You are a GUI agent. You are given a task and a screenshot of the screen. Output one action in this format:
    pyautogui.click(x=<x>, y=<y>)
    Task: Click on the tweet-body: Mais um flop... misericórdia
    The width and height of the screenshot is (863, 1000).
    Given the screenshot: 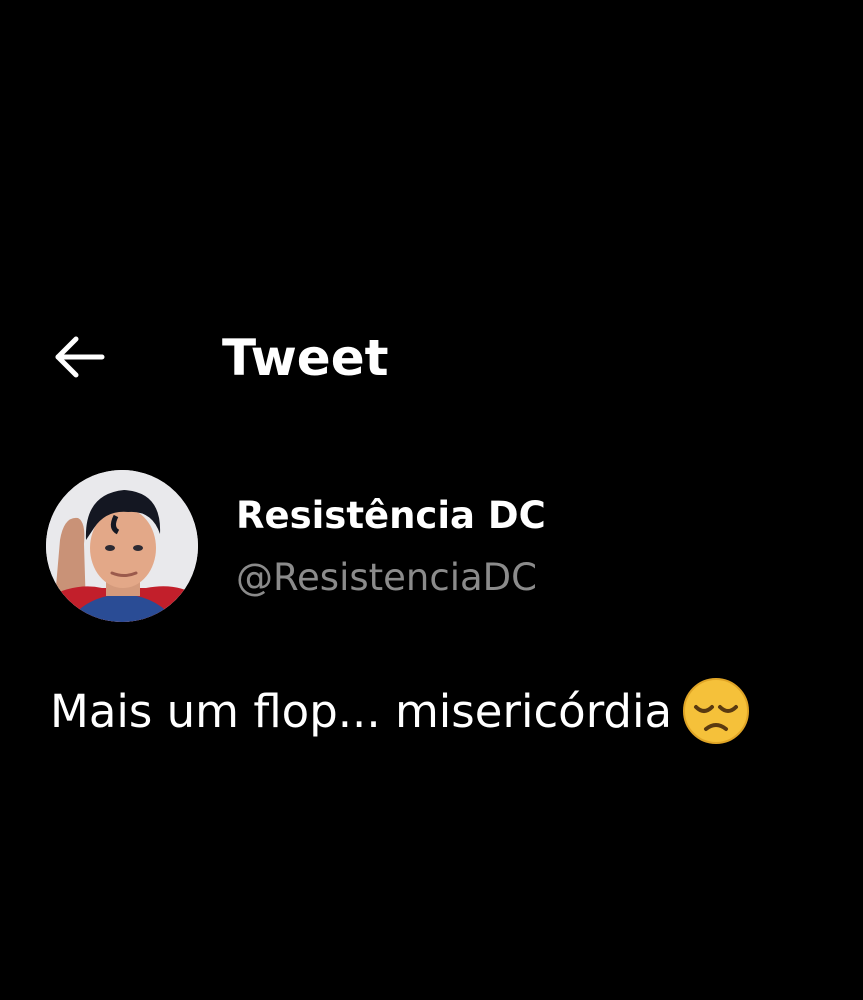 What is the action you would take?
    pyautogui.click(x=400, y=711)
    